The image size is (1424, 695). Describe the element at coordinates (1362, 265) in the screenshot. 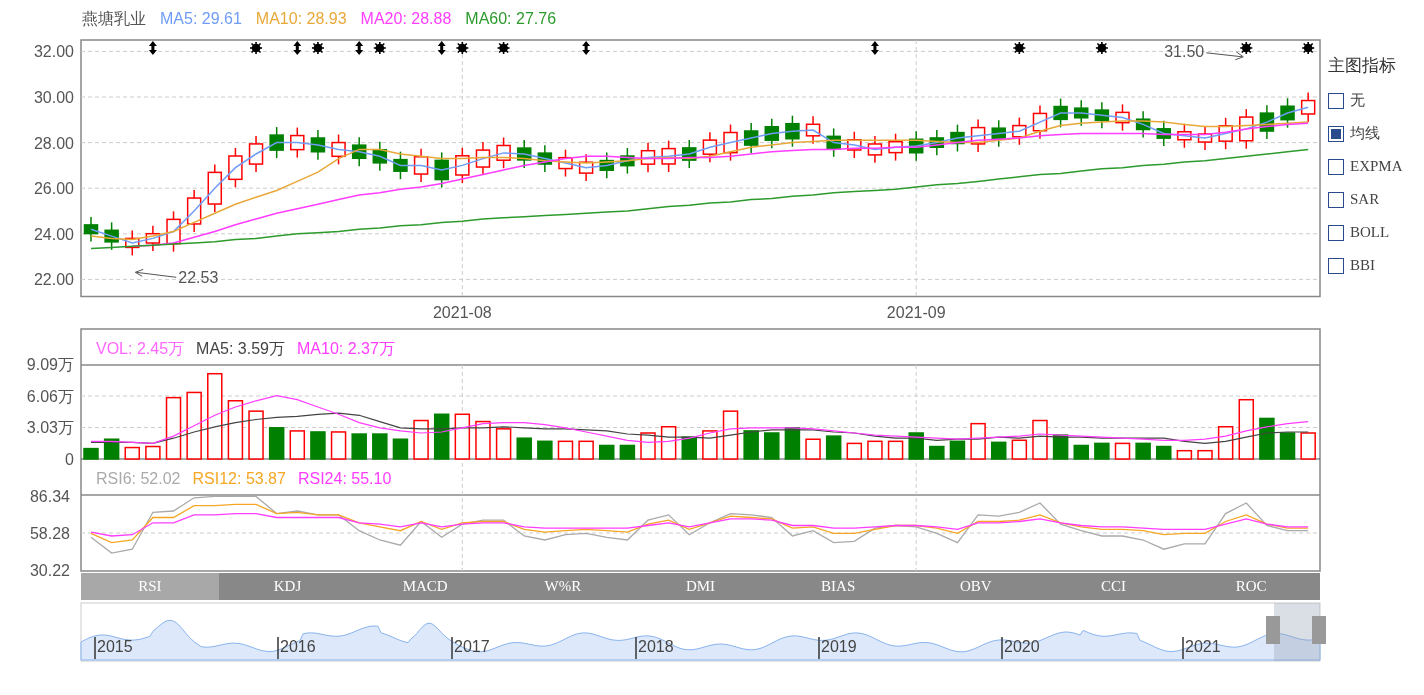

I see `option-label: BBI` at that location.